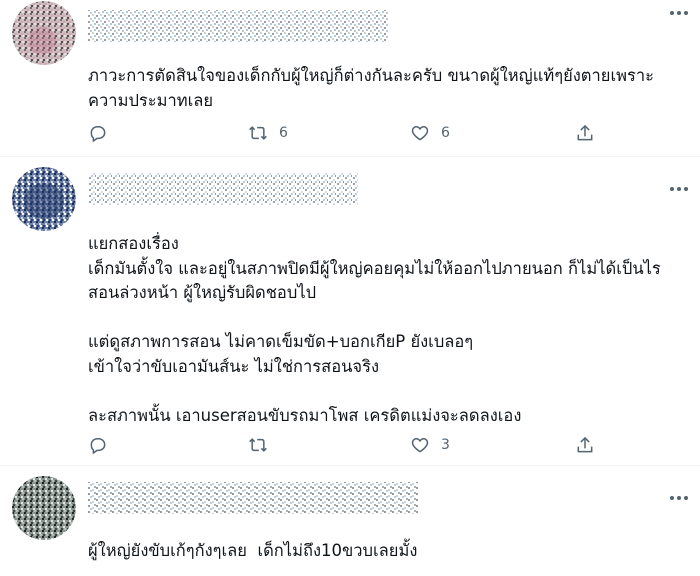  What do you see at coordinates (679, 13) in the screenshot?
I see `tweet-1-more-icon` at bounding box center [679, 13].